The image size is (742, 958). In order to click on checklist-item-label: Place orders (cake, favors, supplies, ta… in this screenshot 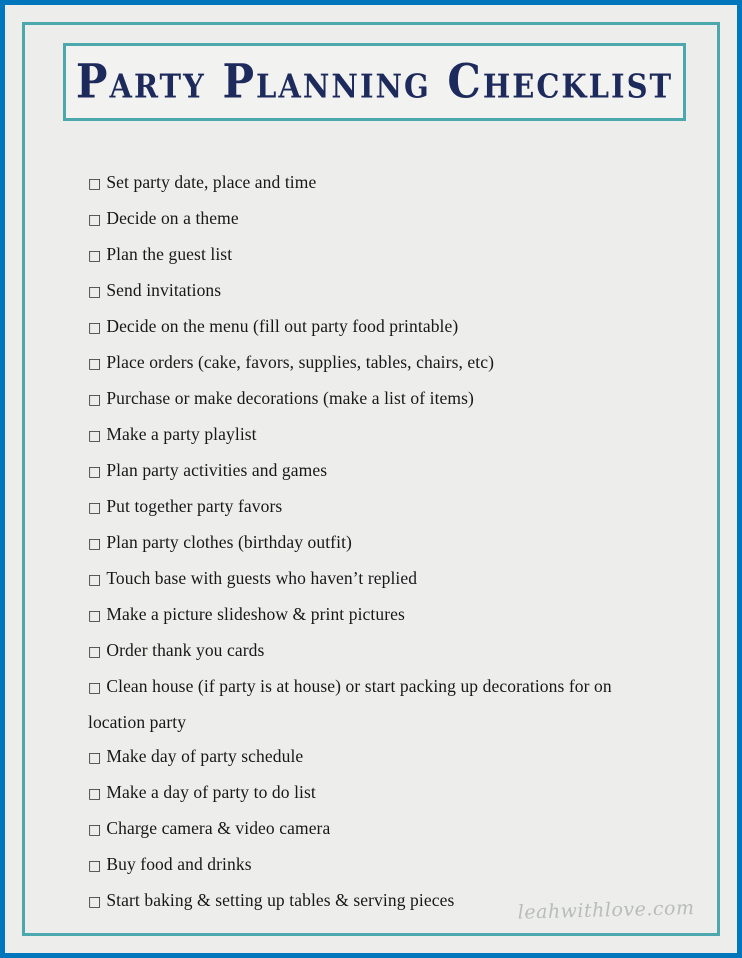, I will do `click(300, 362)`.